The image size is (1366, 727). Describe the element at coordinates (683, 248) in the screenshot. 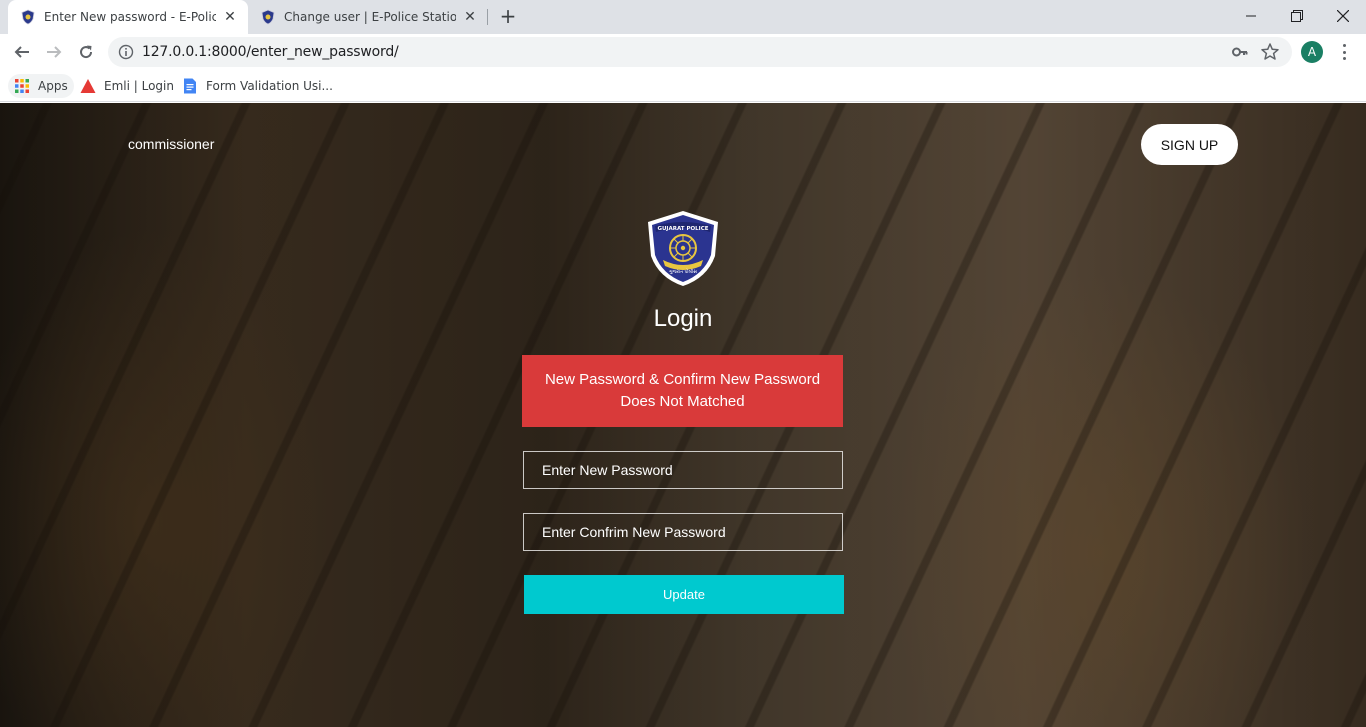

I see `gujarat-police-logo: GUJARAT POLICE ગુજરાત પોલીસ` at that location.